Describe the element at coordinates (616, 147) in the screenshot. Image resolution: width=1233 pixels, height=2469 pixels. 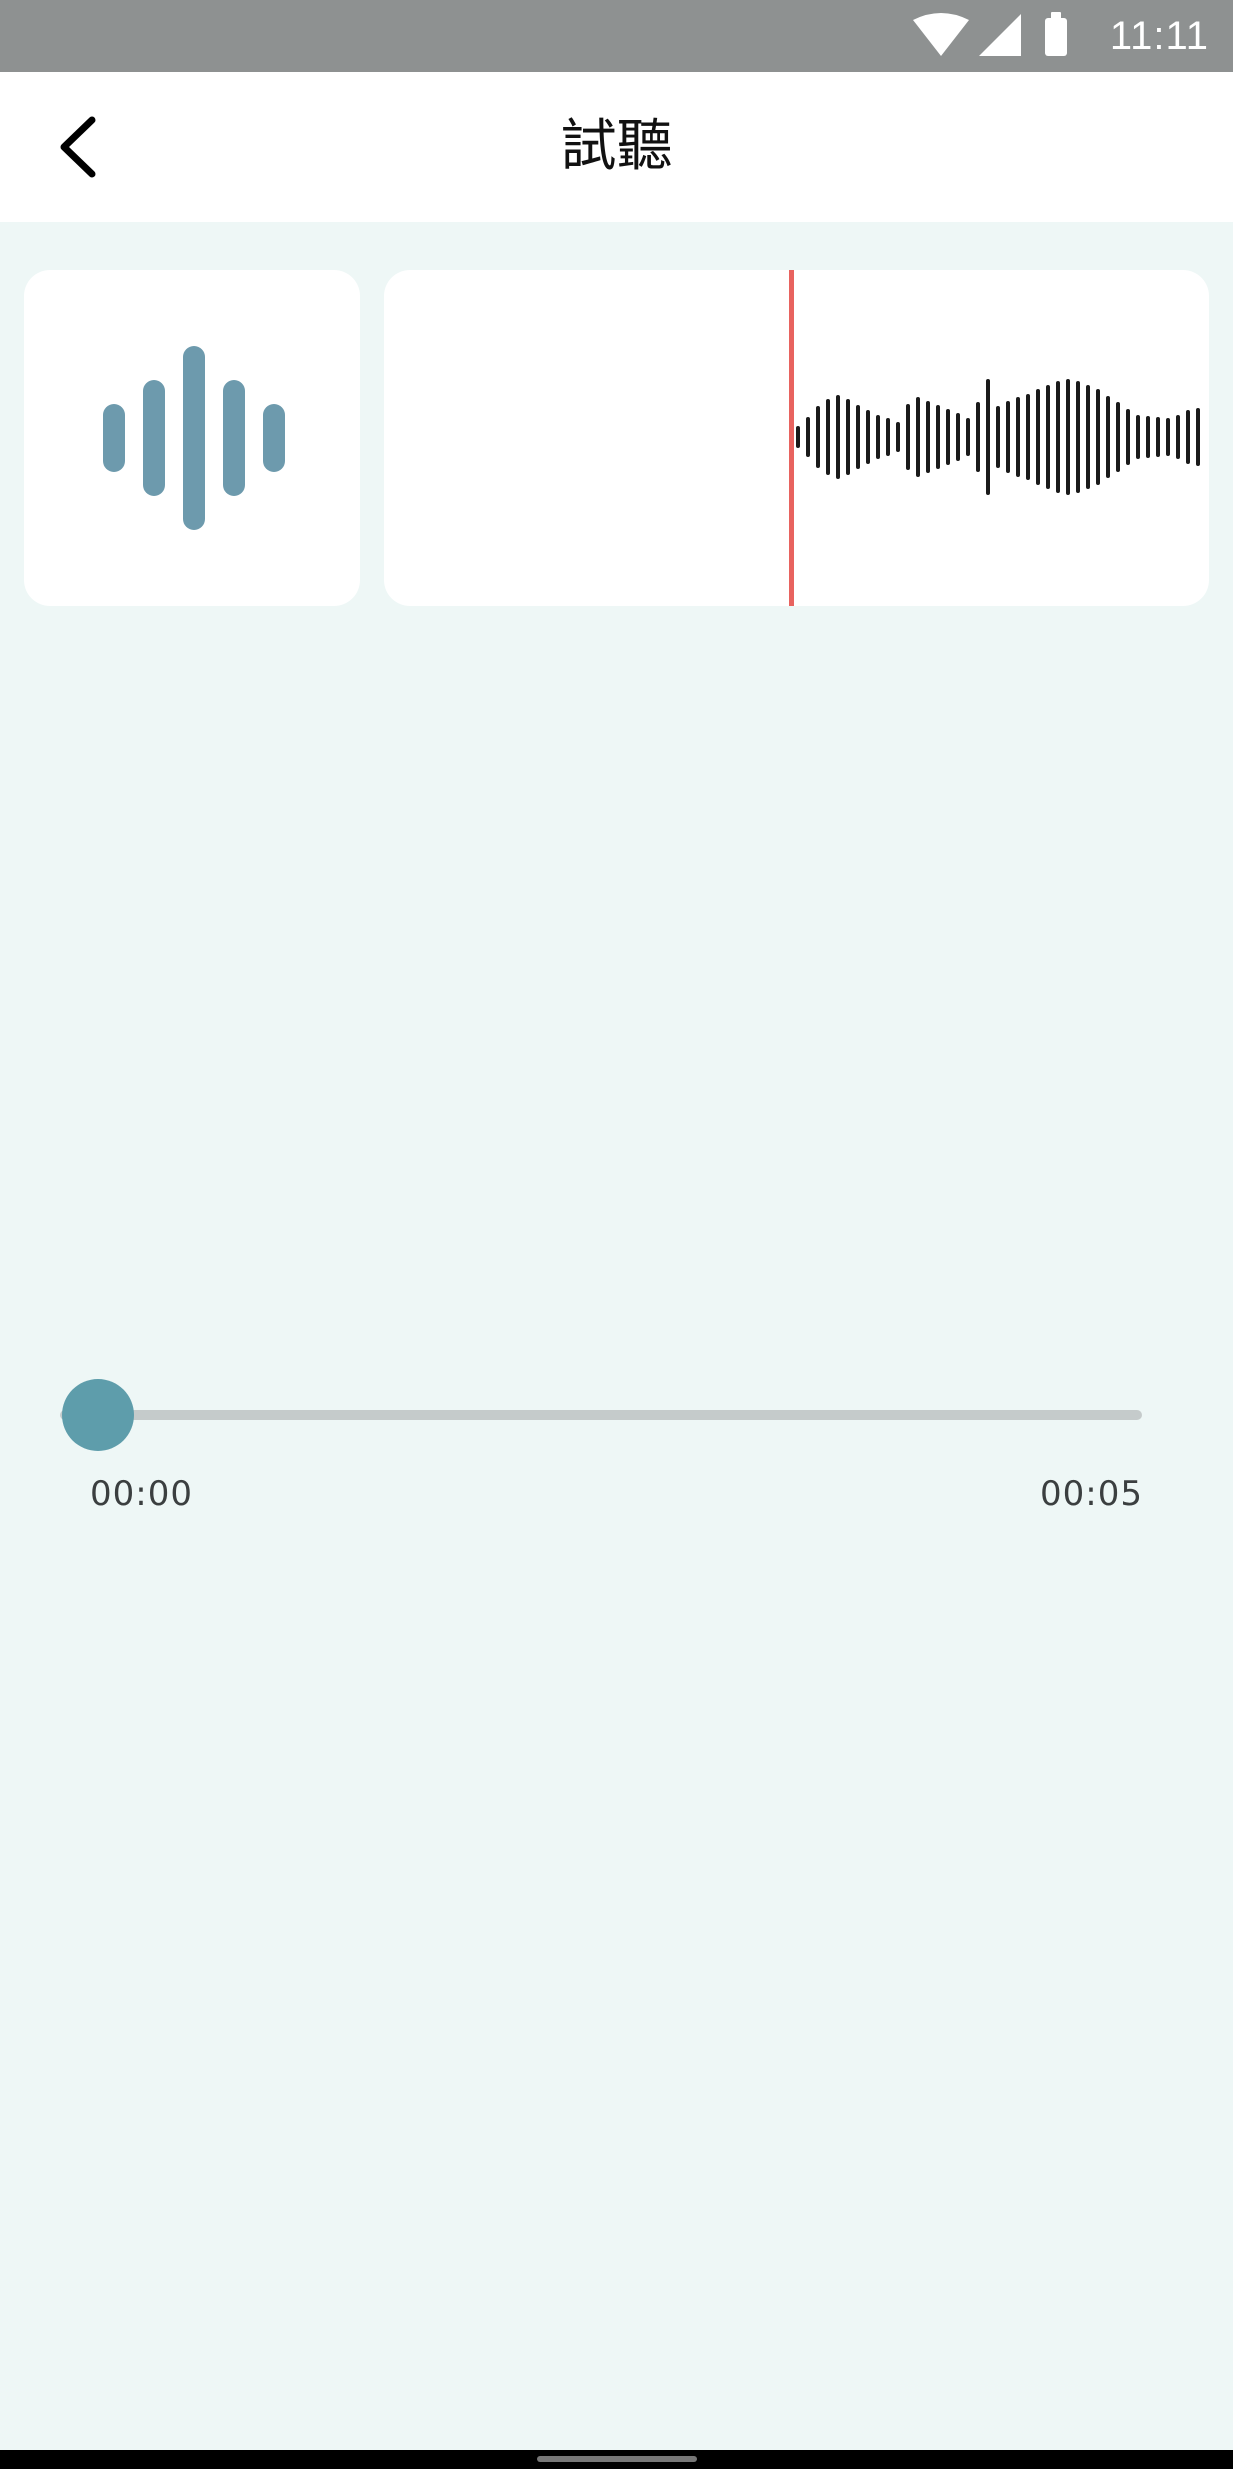
I see `app-header` at that location.